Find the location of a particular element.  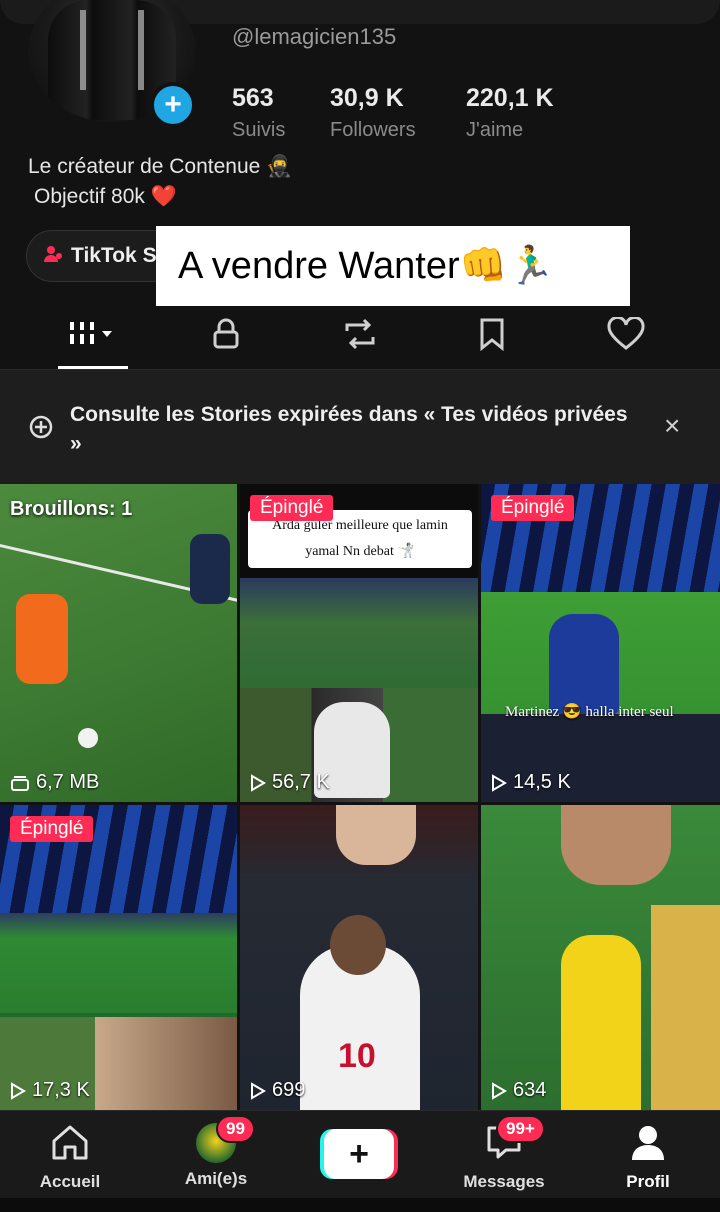

stat-value: 220,1 K is located at coordinates (510, 98).